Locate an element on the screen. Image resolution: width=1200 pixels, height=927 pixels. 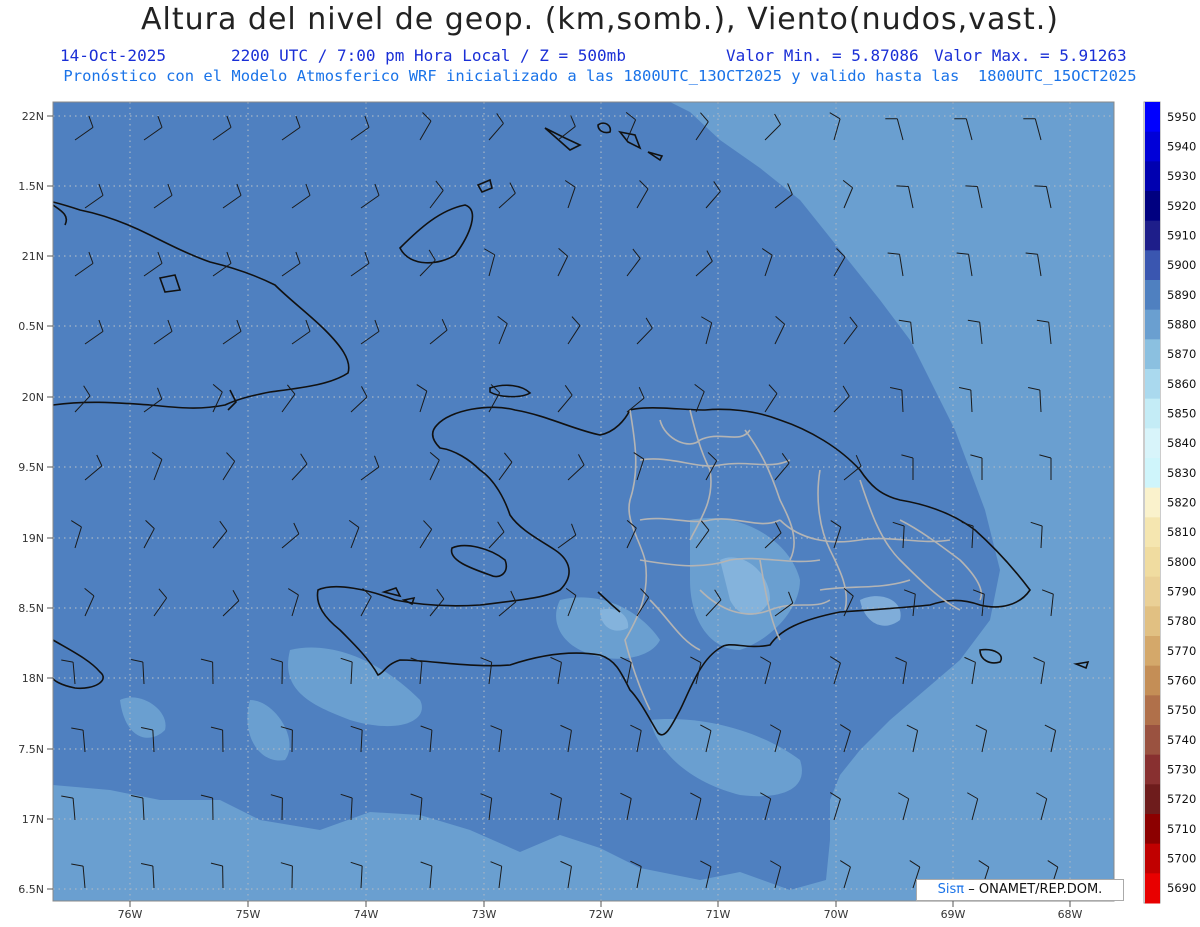
colorbar-label: 5830 is located at coordinates (1181, 473).